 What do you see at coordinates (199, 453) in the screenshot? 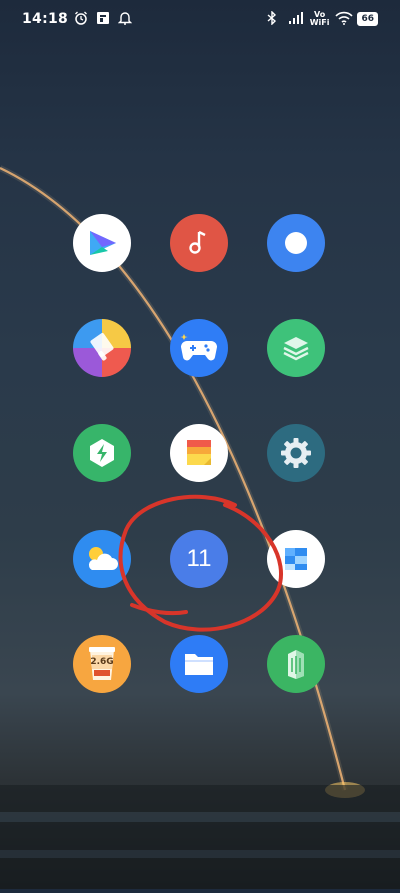
I see `notes-app-icon` at bounding box center [199, 453].